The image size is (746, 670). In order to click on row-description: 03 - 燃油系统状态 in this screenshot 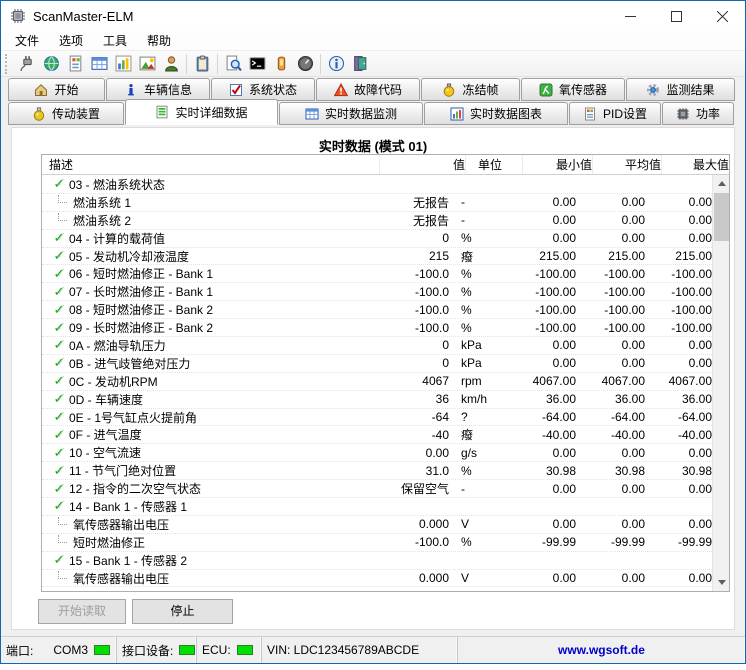, I will do `click(117, 184)`.